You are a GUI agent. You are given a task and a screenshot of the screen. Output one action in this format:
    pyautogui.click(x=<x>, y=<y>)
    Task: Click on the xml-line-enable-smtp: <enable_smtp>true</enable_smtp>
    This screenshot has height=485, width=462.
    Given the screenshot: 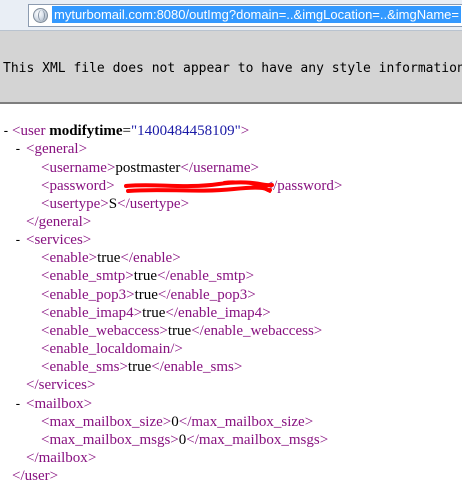 What is the action you would take?
    pyautogui.click(x=148, y=276)
    